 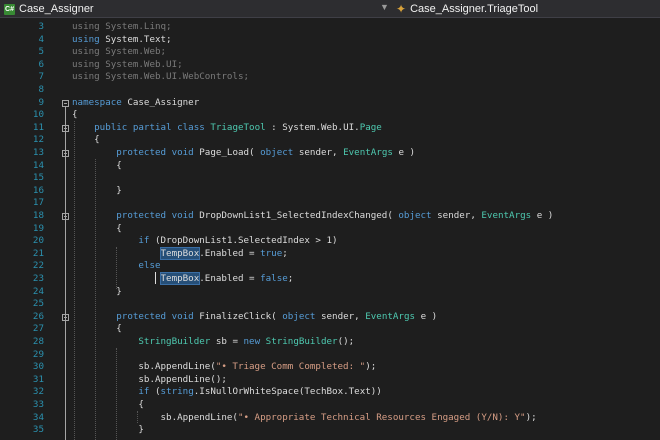 What do you see at coordinates (38, 417) in the screenshot?
I see `line-number: 34` at bounding box center [38, 417].